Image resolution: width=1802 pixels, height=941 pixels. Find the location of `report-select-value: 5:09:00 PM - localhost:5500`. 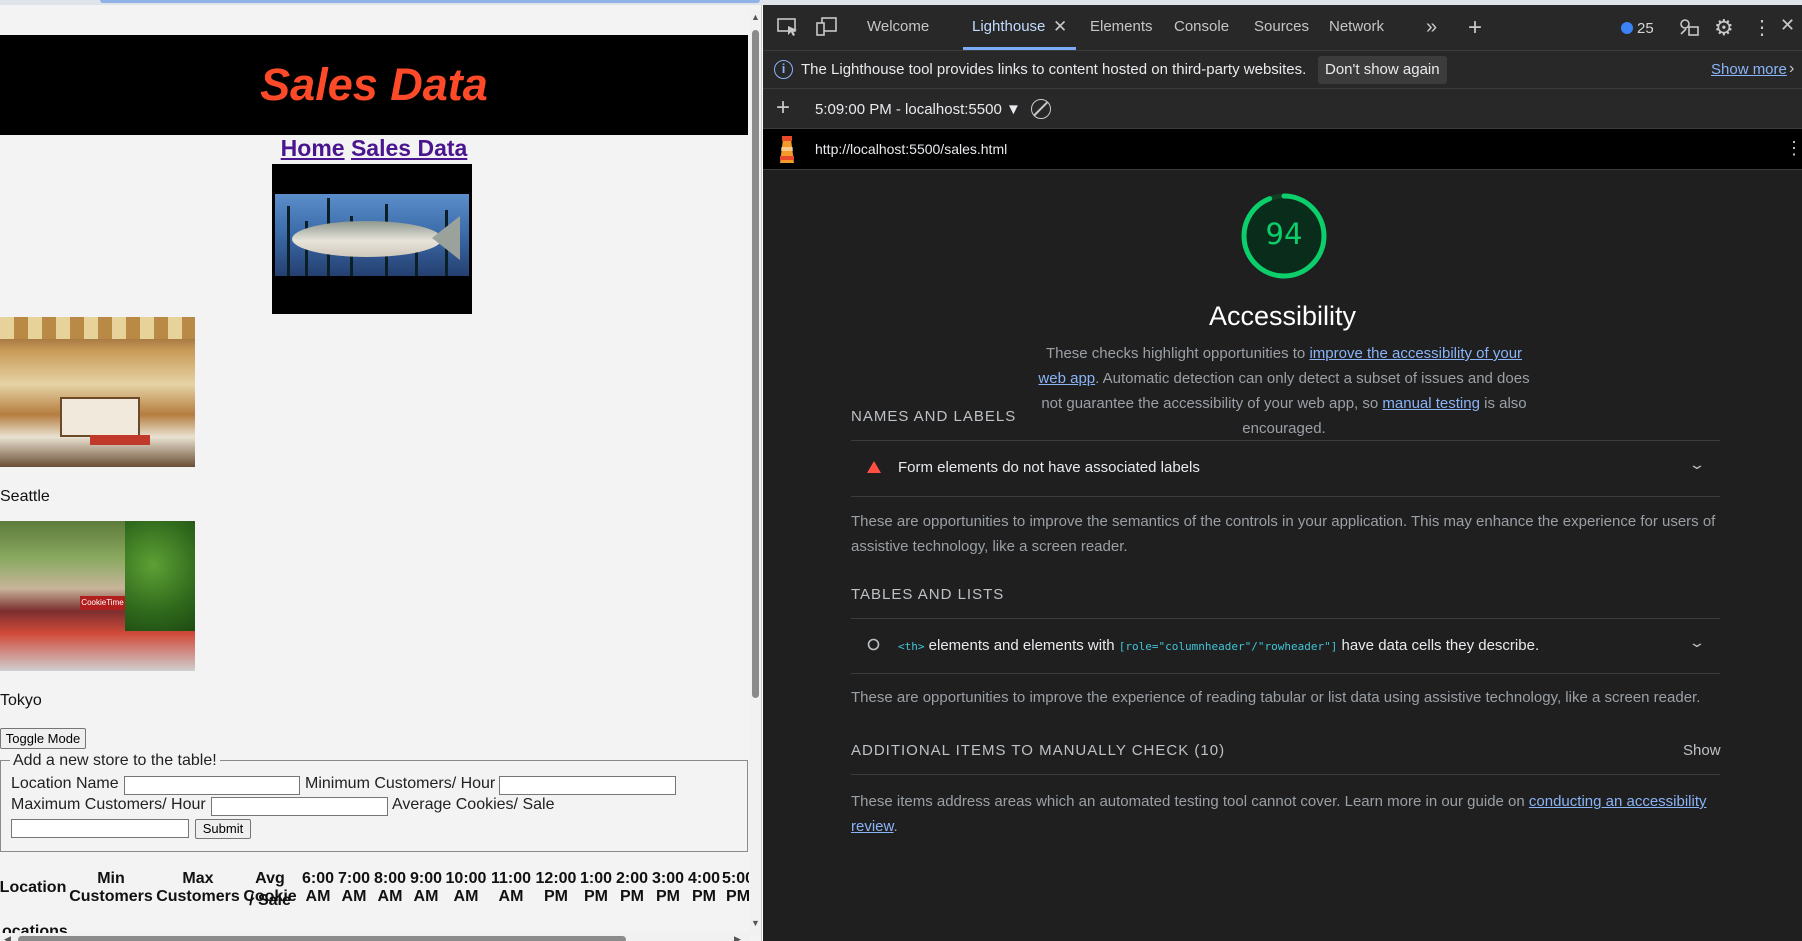

report-select-value: 5:09:00 PM - localhost:5500 is located at coordinates (908, 109).